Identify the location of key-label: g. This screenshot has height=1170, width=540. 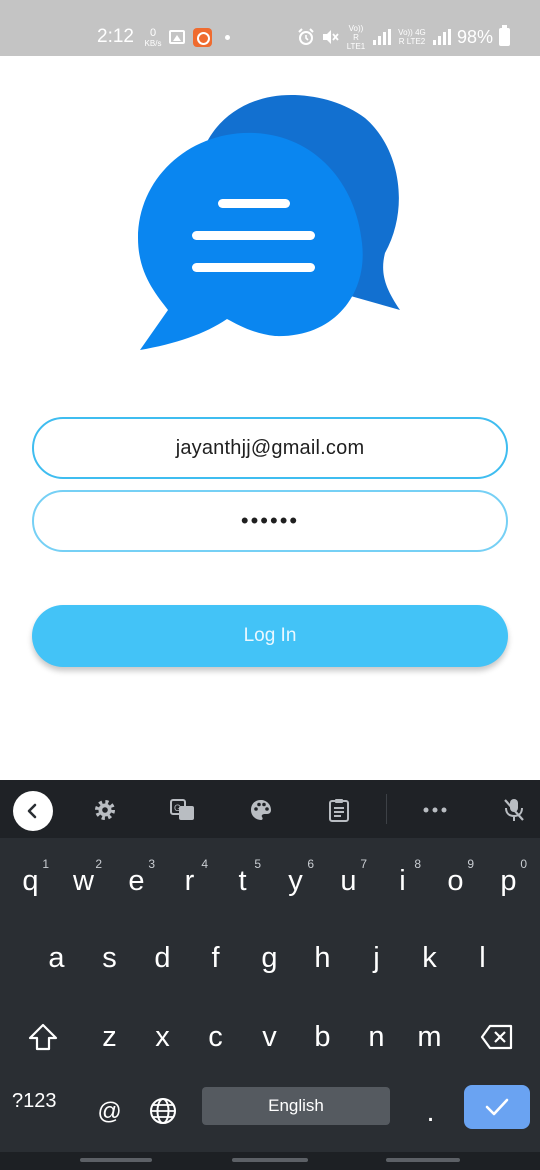
(269, 957).